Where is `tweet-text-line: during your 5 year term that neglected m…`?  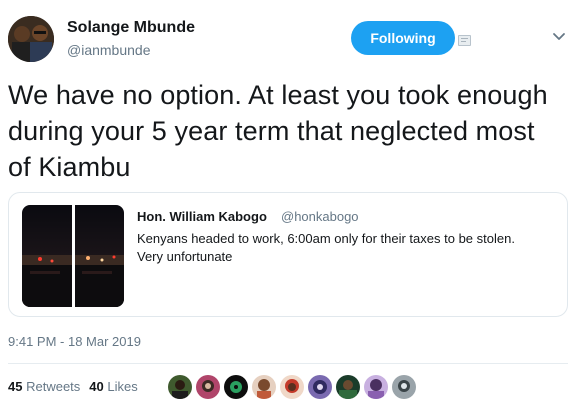
tweet-text-line: during your 5 year term that neglected m… is located at coordinates (271, 131).